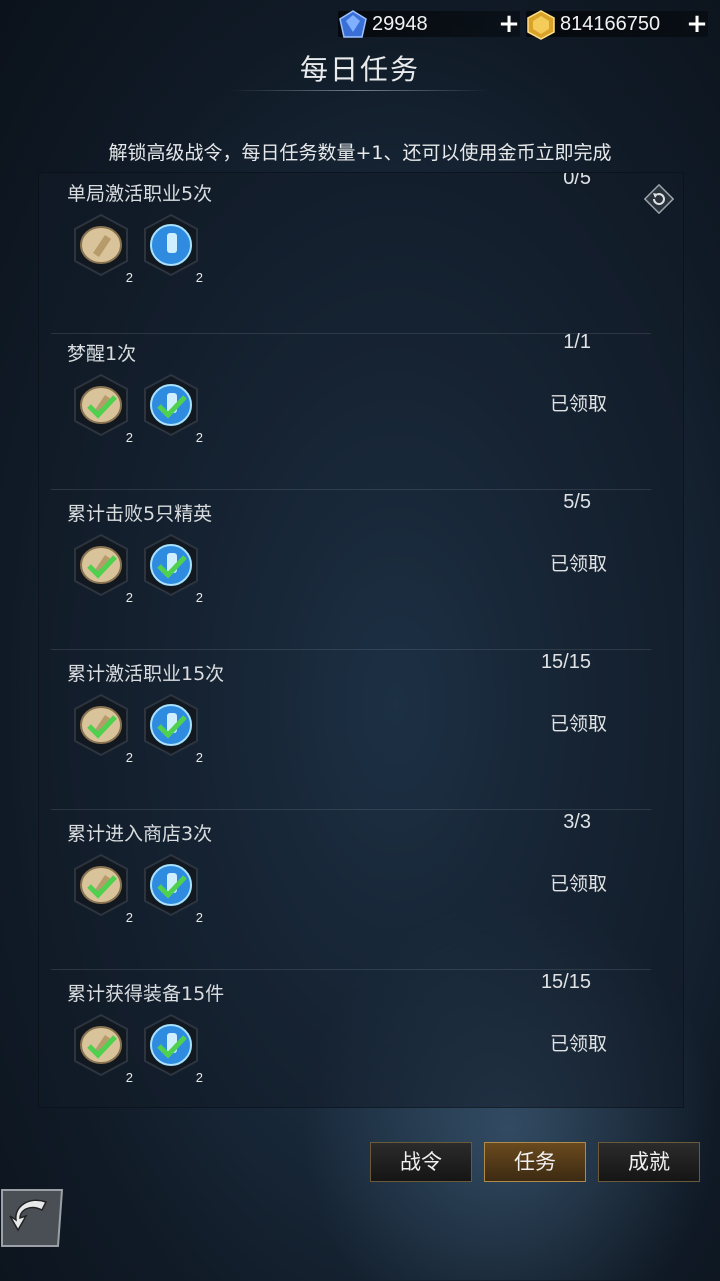  I want to click on task-row: 梦醒1次 1/1 已领取 2 2, so click(351, 409).